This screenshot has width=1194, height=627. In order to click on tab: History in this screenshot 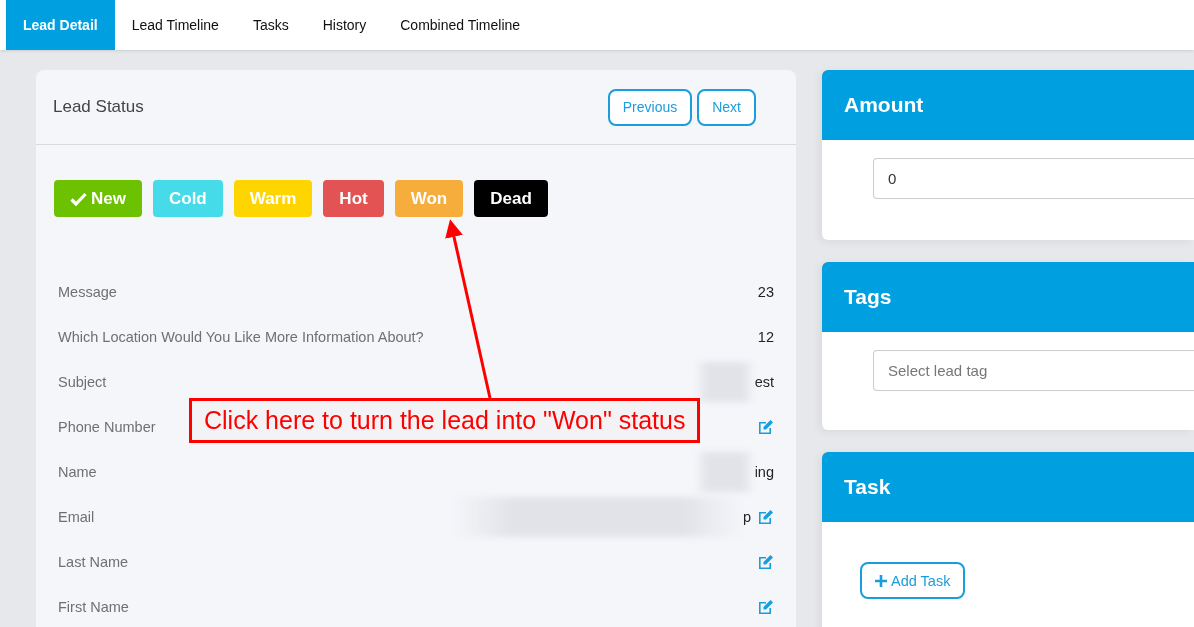, I will do `click(344, 25)`.